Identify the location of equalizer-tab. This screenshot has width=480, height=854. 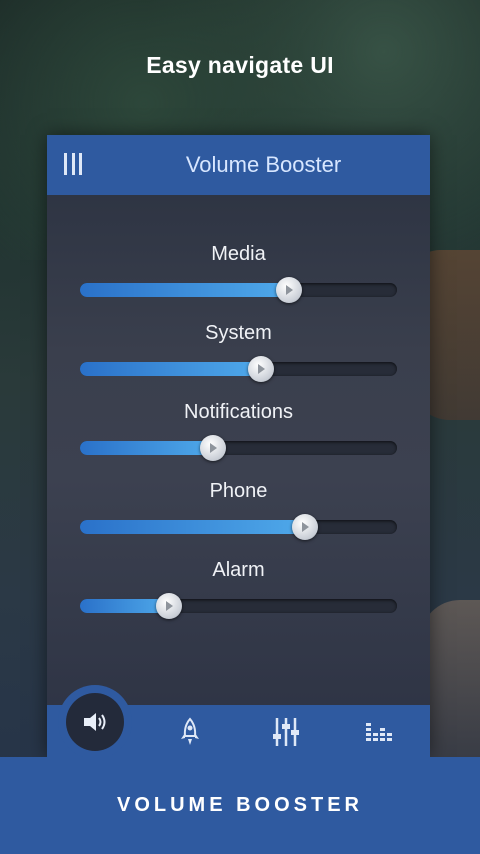
(286, 732).